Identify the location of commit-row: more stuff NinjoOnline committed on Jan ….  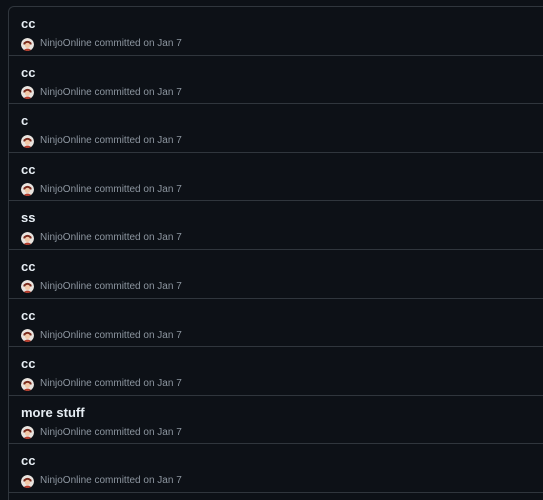
(276, 420).